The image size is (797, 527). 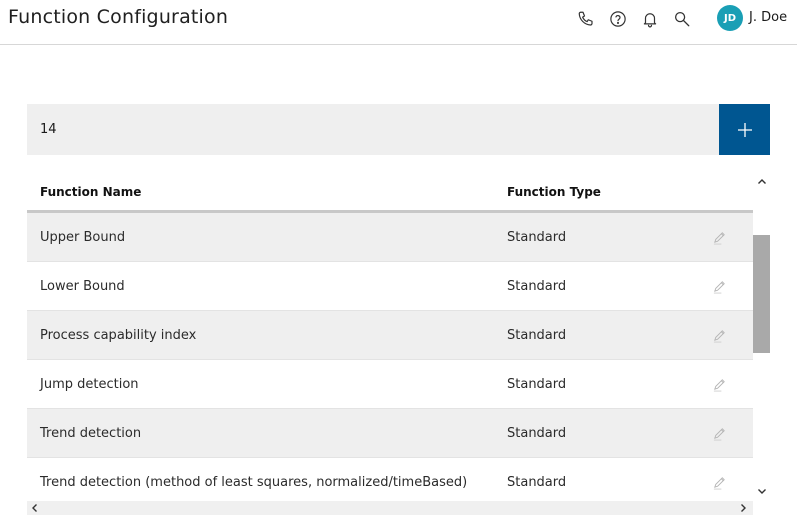 What do you see at coordinates (91, 433) in the screenshot?
I see `function-name-cell: Trend detection` at bounding box center [91, 433].